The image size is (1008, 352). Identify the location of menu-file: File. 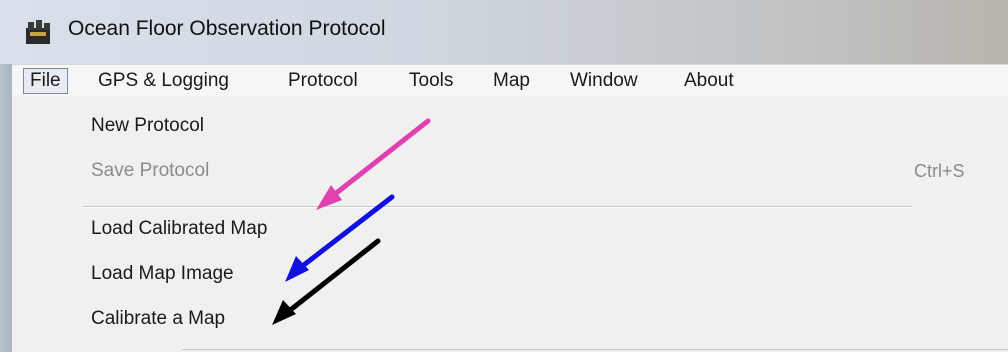
(45, 81).